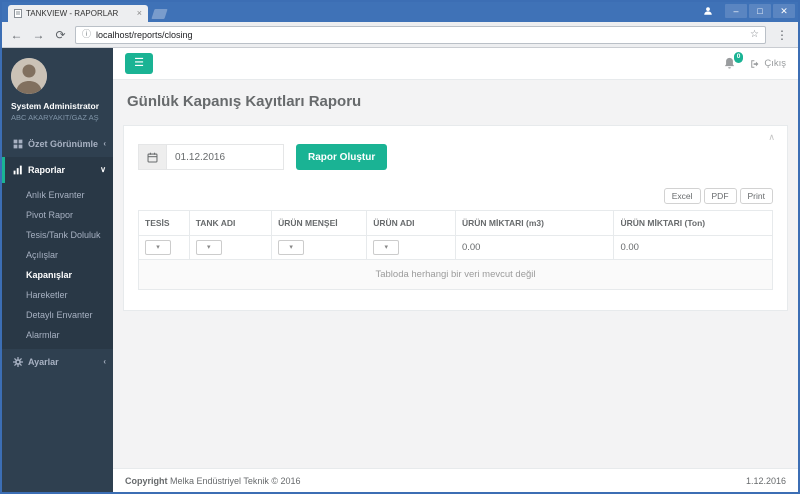 Image resolution: width=800 pixels, height=494 pixels. Describe the element at coordinates (55, 106) in the screenshot. I see `user-name: System Administrator` at that location.